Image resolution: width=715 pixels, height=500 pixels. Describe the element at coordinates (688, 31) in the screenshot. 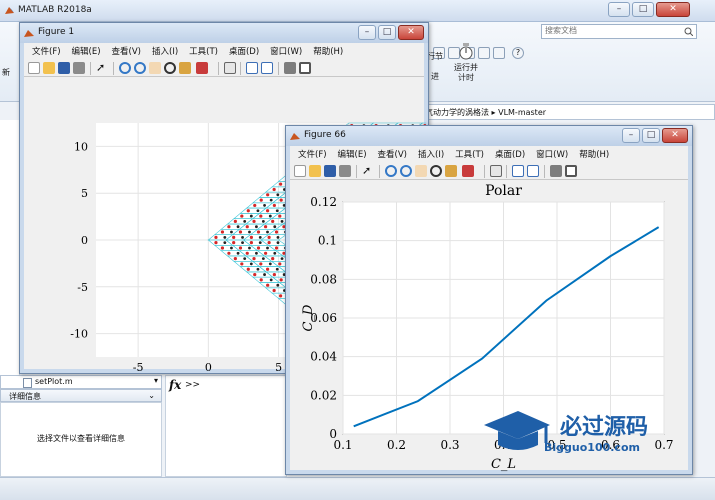

I see `search-icon` at that location.